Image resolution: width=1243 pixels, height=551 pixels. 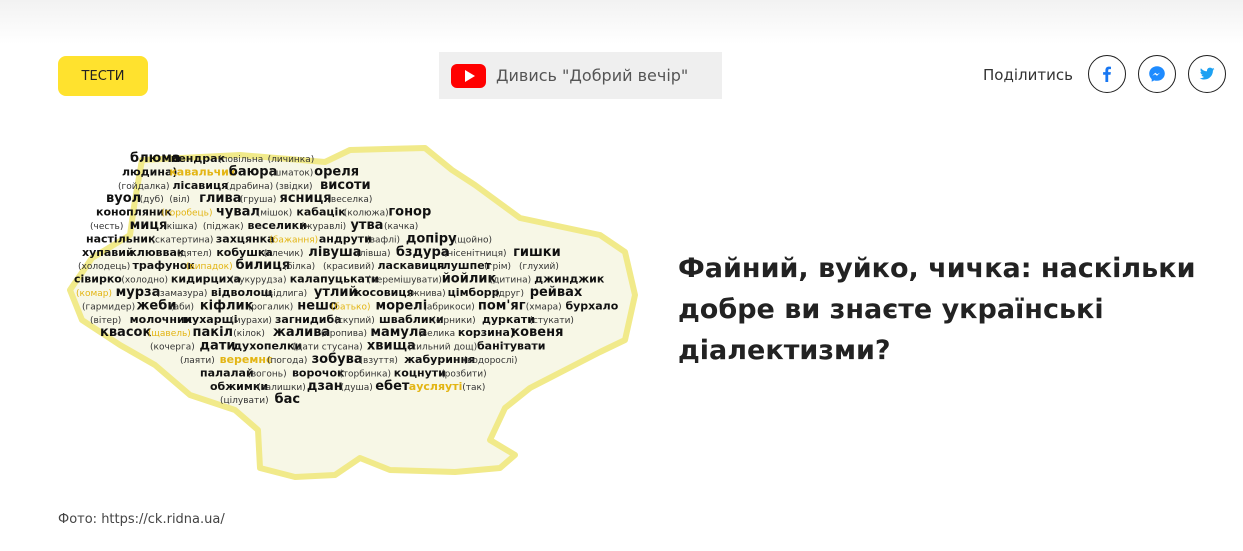 I want to click on map-word: лісавиця, so click(x=201, y=185).